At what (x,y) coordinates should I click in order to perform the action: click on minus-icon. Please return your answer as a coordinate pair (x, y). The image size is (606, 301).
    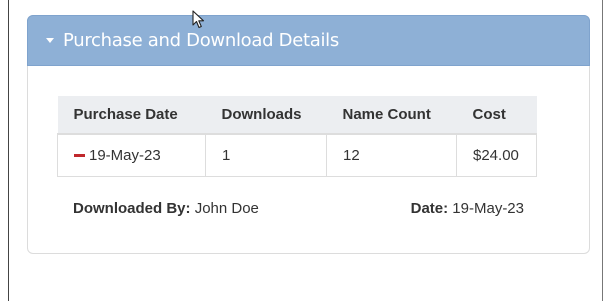
    Looking at the image, I should click on (79, 156).